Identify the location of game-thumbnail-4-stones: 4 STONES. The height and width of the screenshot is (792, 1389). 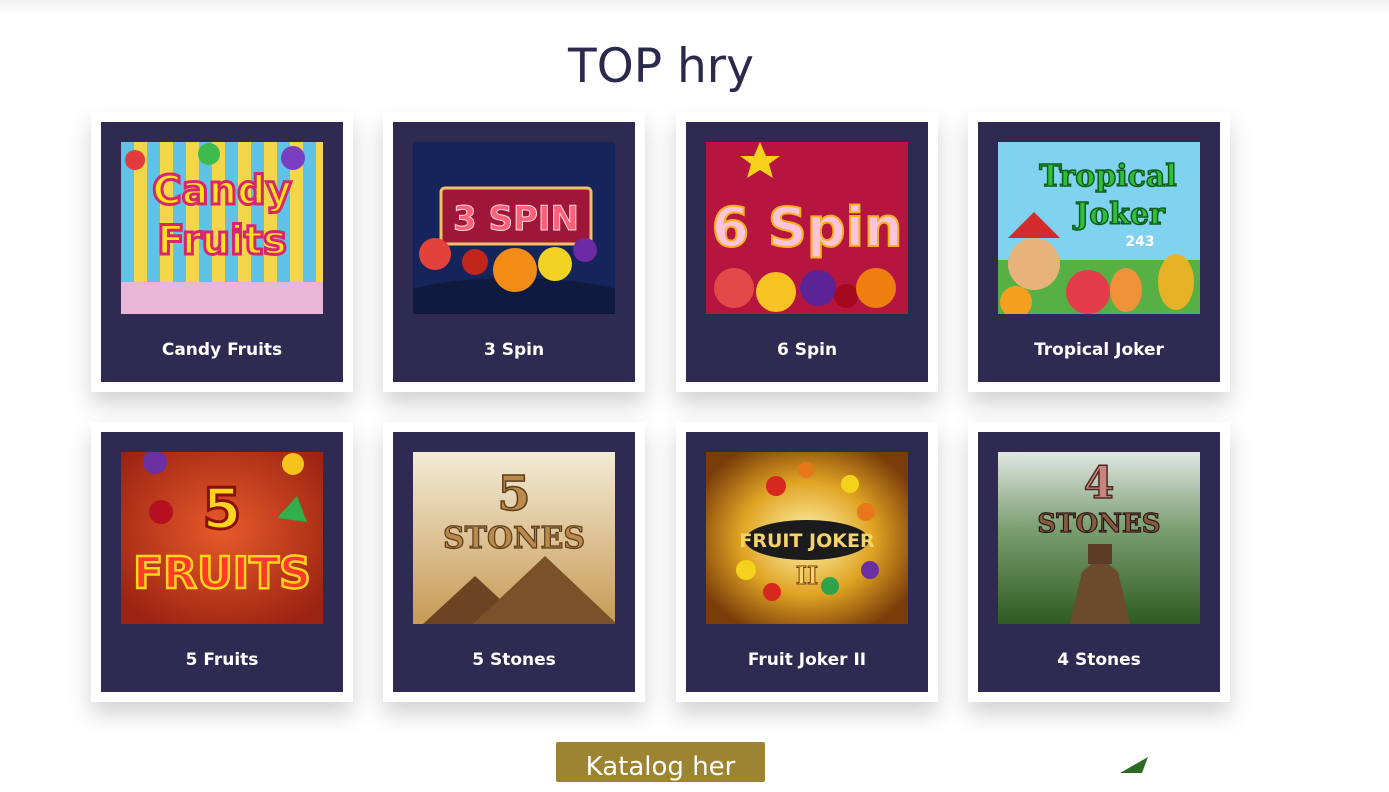
(1099, 538).